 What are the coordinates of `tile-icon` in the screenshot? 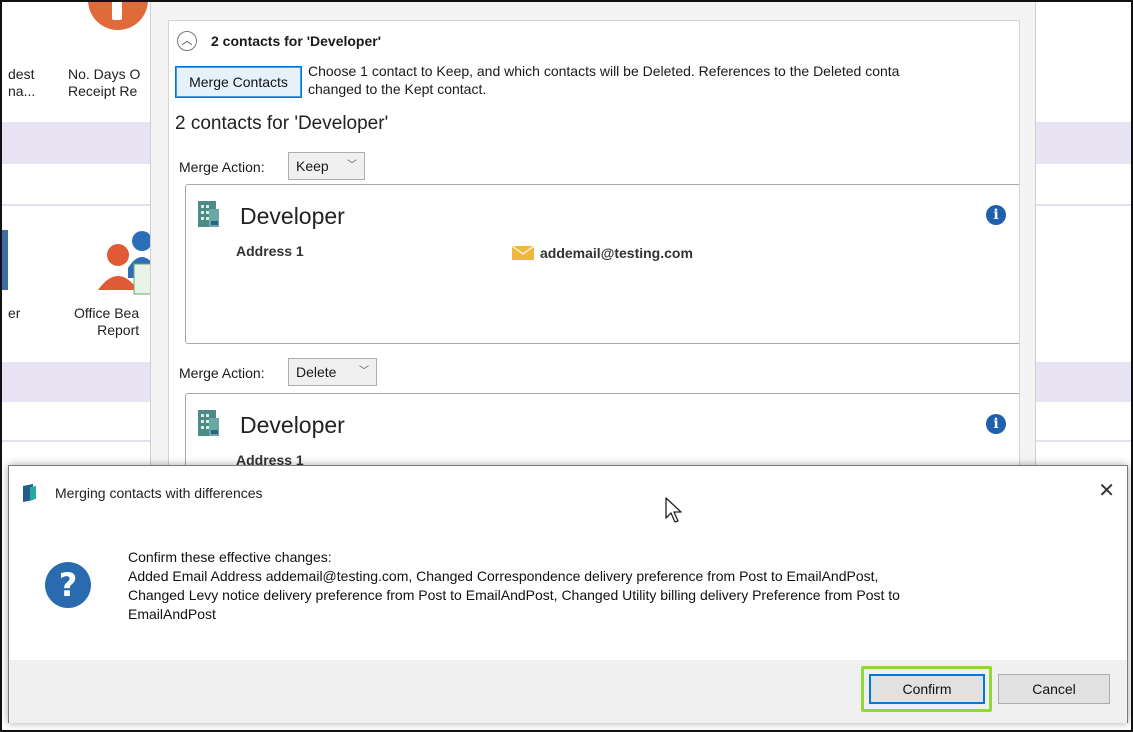 It's located at (4, 260).